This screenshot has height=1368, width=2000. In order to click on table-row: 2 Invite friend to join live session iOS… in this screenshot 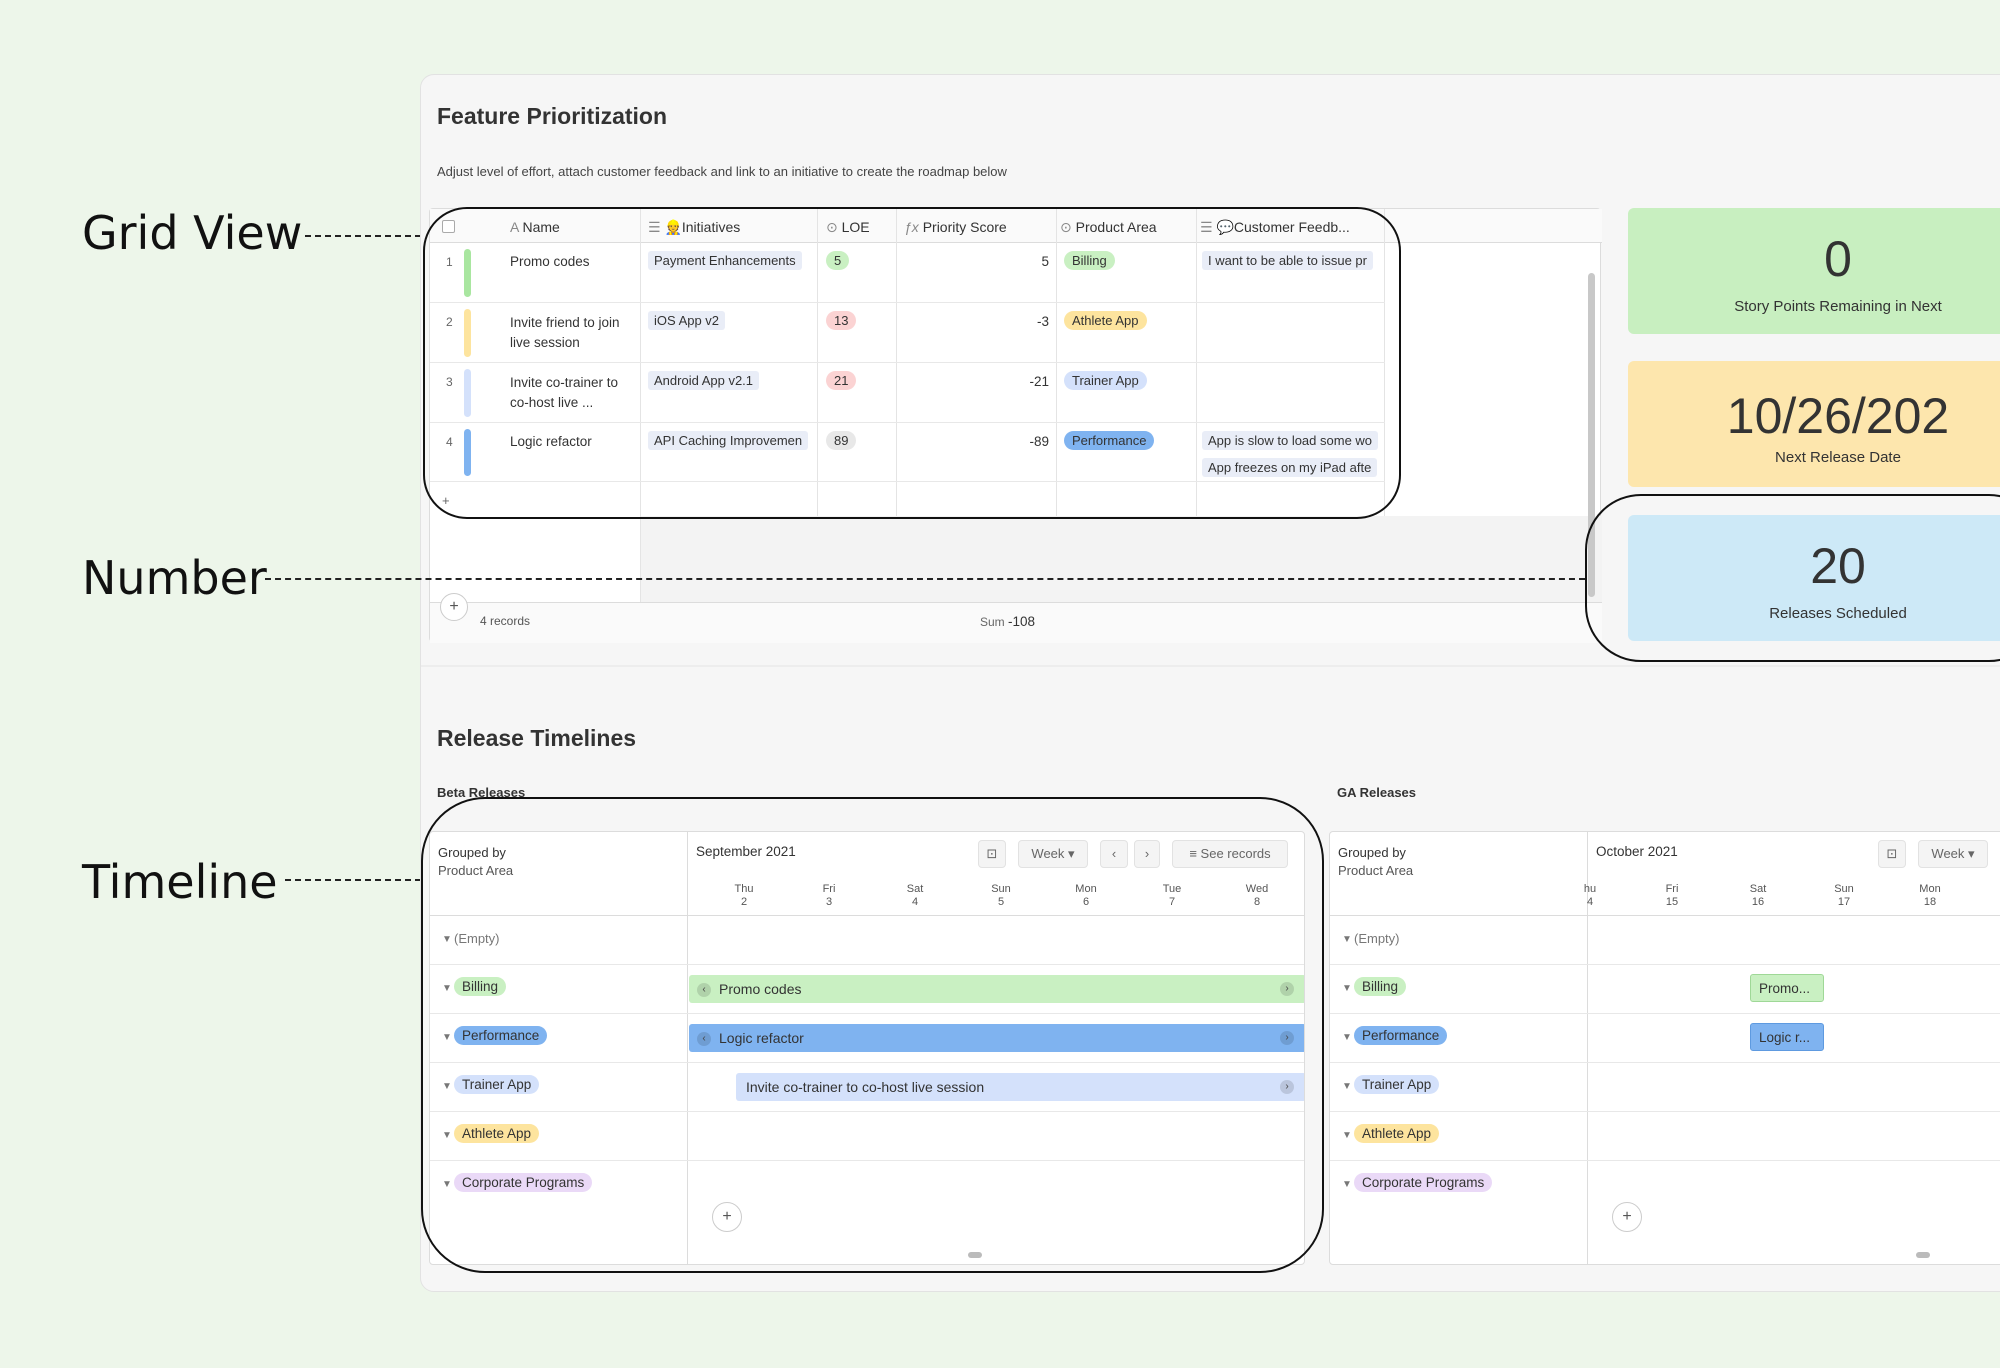, I will do `click(907, 333)`.